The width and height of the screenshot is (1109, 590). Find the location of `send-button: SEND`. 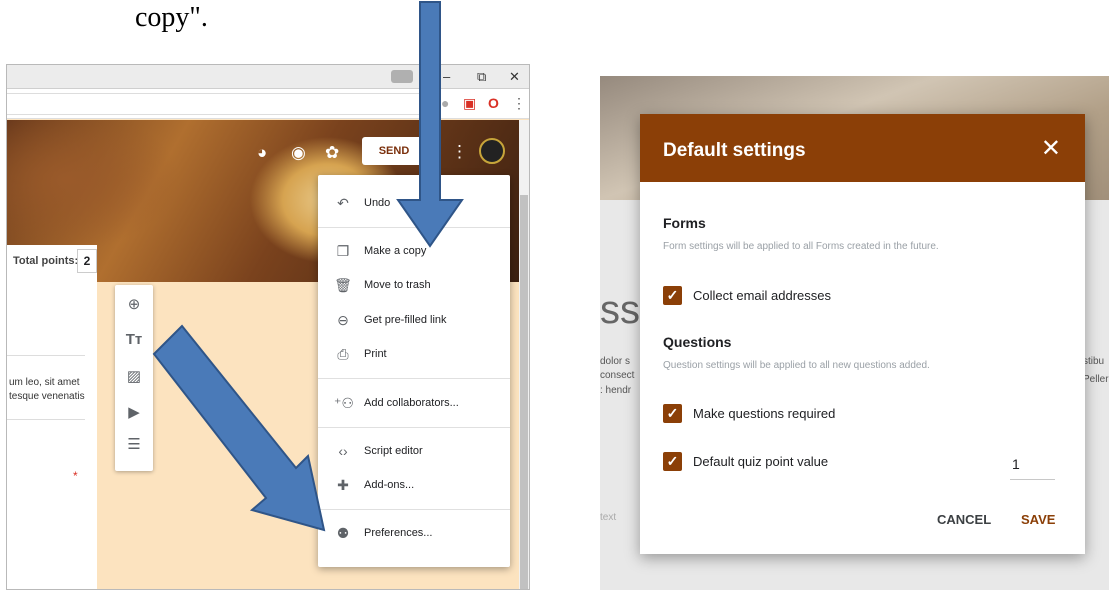

send-button: SEND is located at coordinates (394, 151).